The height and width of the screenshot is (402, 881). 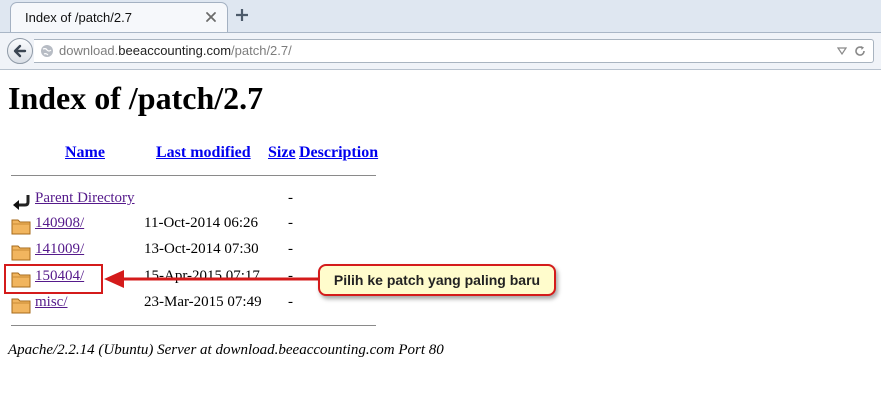 What do you see at coordinates (201, 249) in the screenshot?
I see `row-last-modified: 13-Oct-2014 07:30` at bounding box center [201, 249].